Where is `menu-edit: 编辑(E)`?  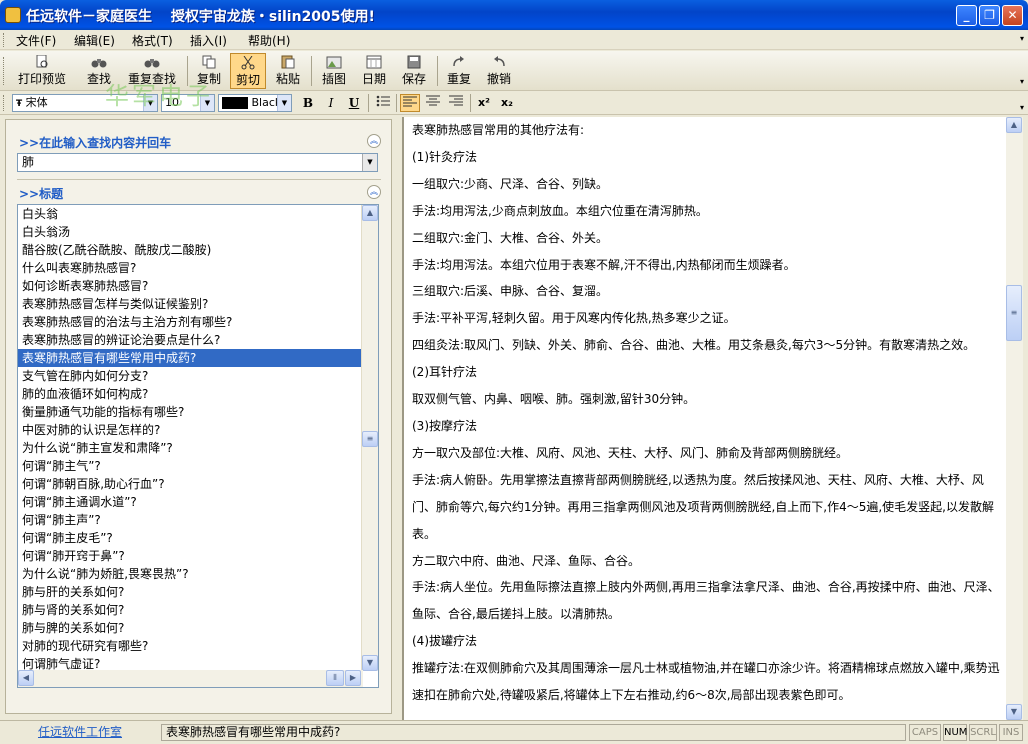 menu-edit: 编辑(E) is located at coordinates (94, 40).